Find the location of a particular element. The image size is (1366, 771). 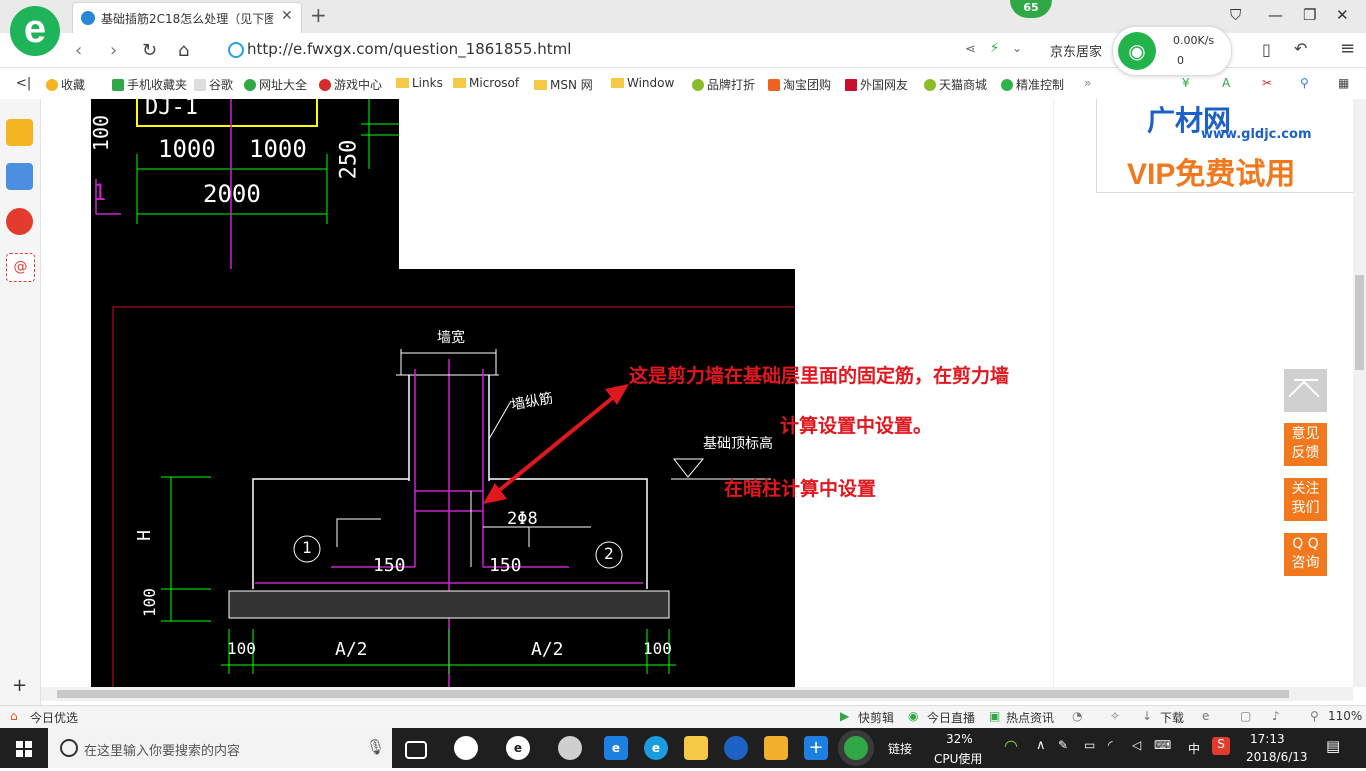

edge-browser-icon: e is located at coordinates (616, 748).